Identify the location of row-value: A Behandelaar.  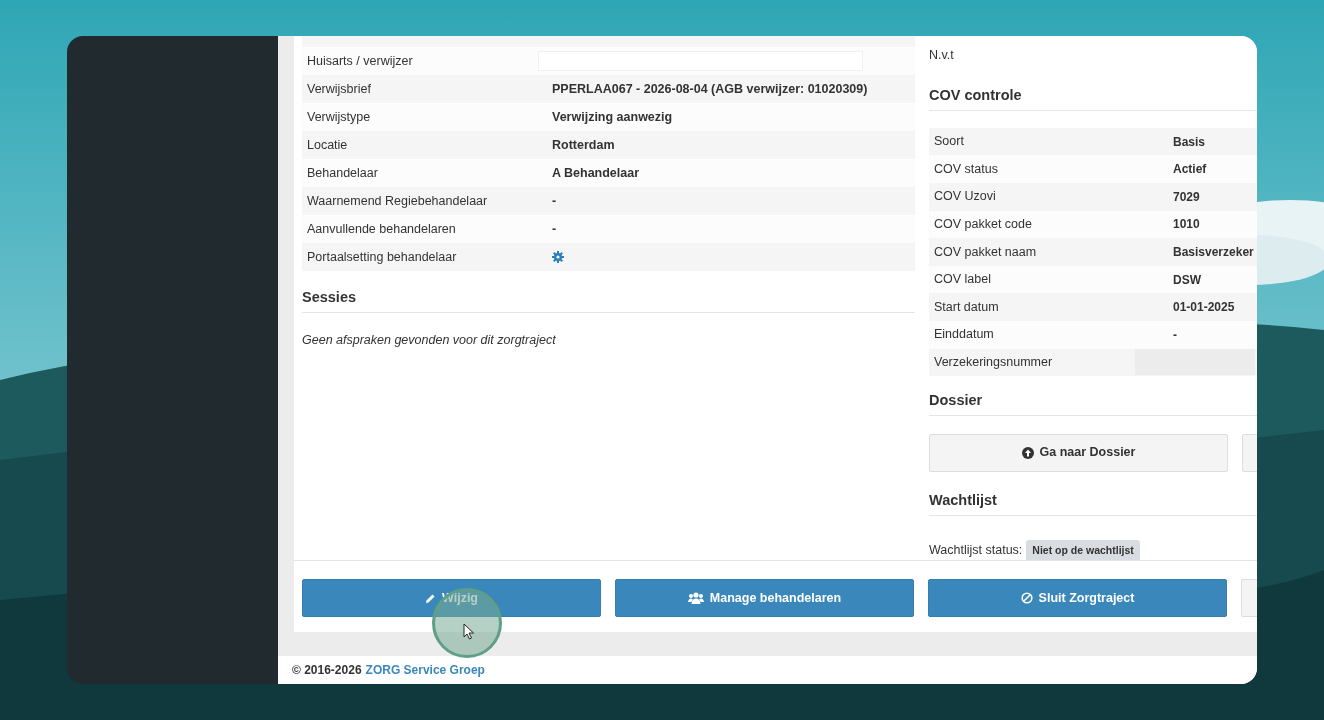
(596, 173).